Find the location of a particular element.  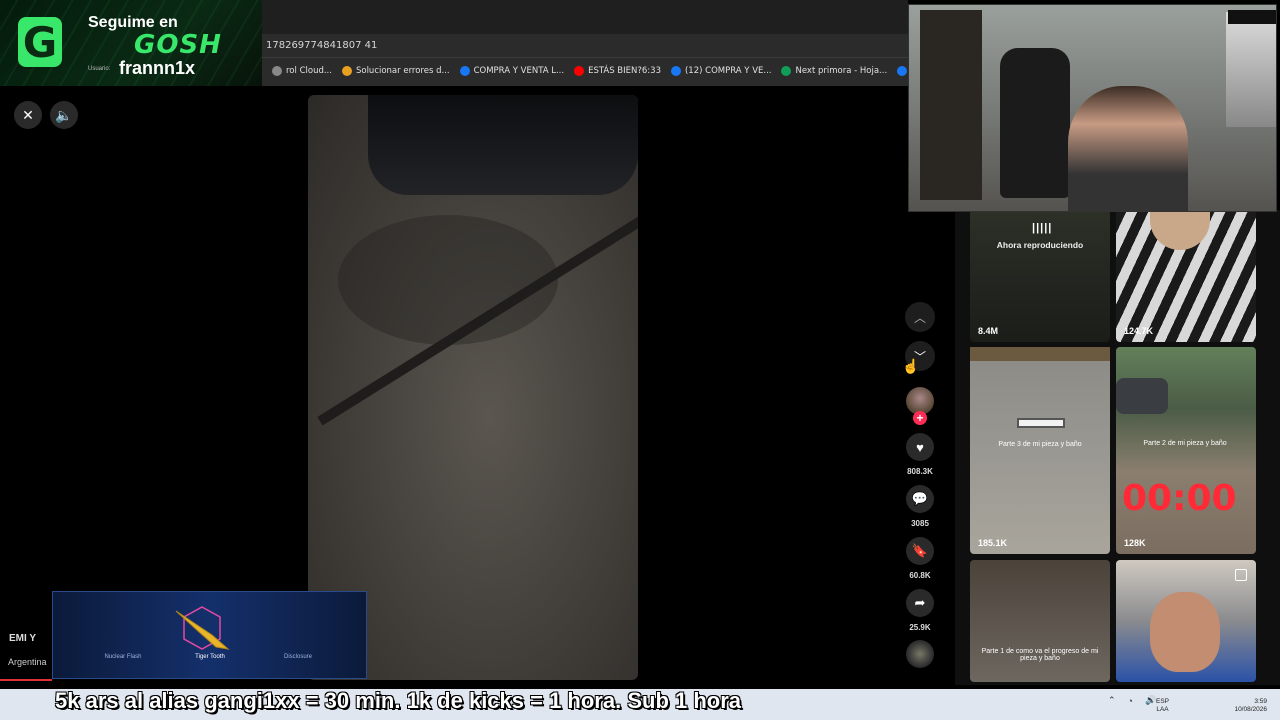

comment-button: 💬 is located at coordinates (920, 499).